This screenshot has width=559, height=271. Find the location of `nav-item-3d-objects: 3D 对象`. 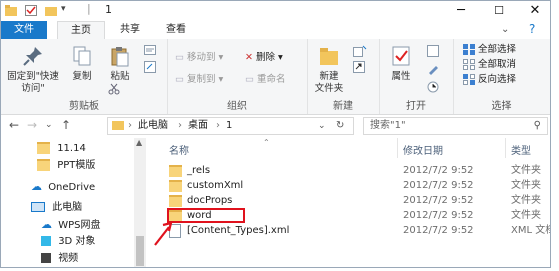

nav-item-3d-objects: 3D 对象 is located at coordinates (48, 241).